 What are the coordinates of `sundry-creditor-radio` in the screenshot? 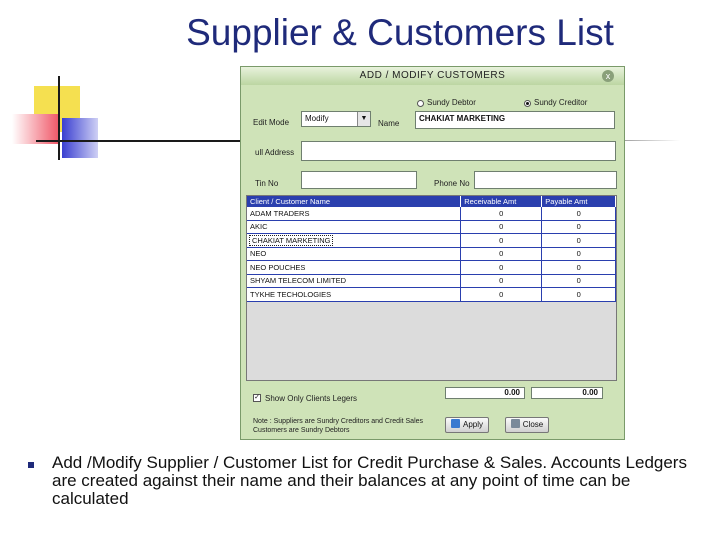 It's located at (527, 103).